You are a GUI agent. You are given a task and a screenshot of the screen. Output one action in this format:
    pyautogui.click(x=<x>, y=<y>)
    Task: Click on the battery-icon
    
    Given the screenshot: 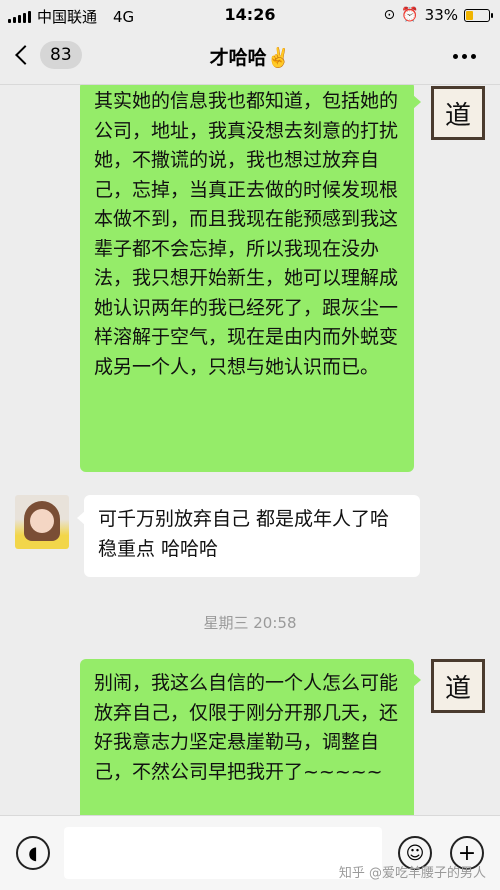 What is the action you would take?
    pyautogui.click(x=478, y=15)
    